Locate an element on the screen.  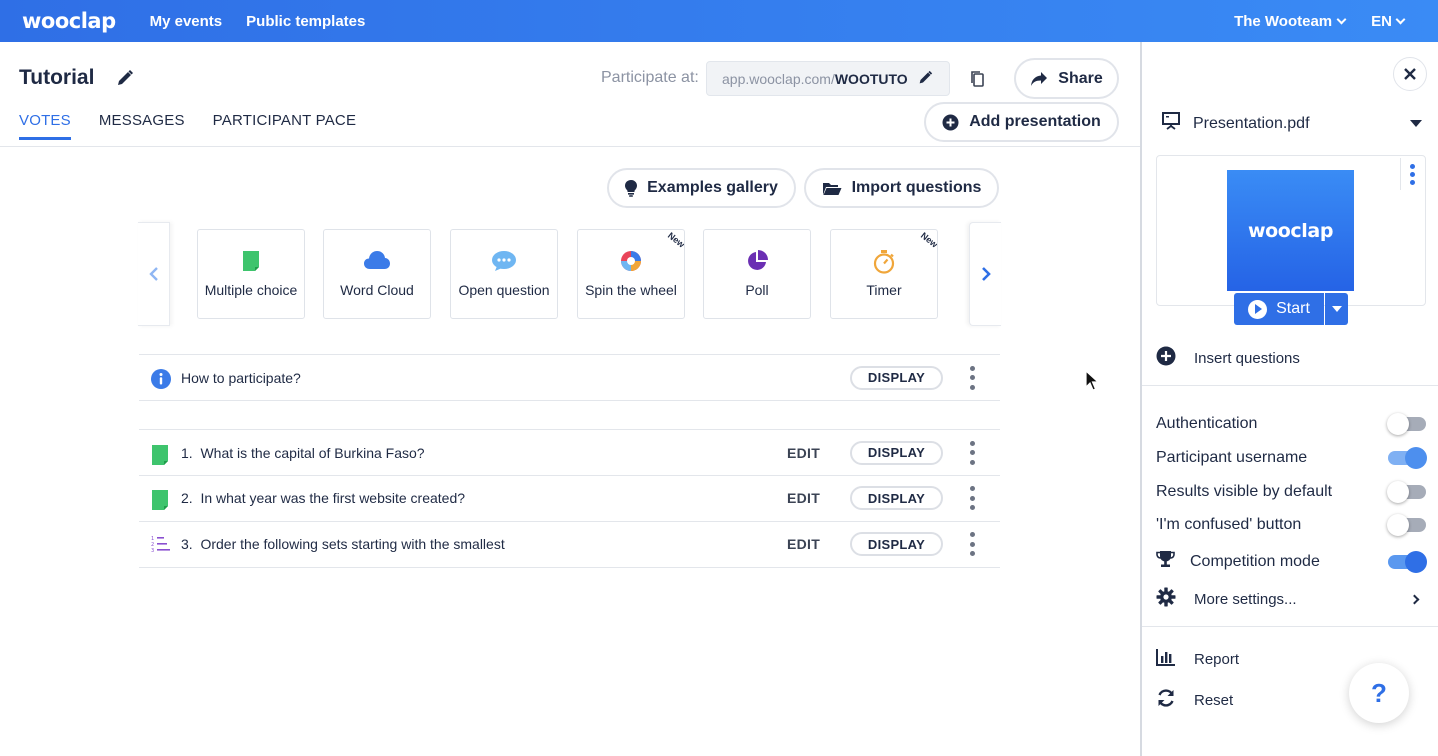
presentation-thumbnail: wooclap is located at coordinates (1290, 230).